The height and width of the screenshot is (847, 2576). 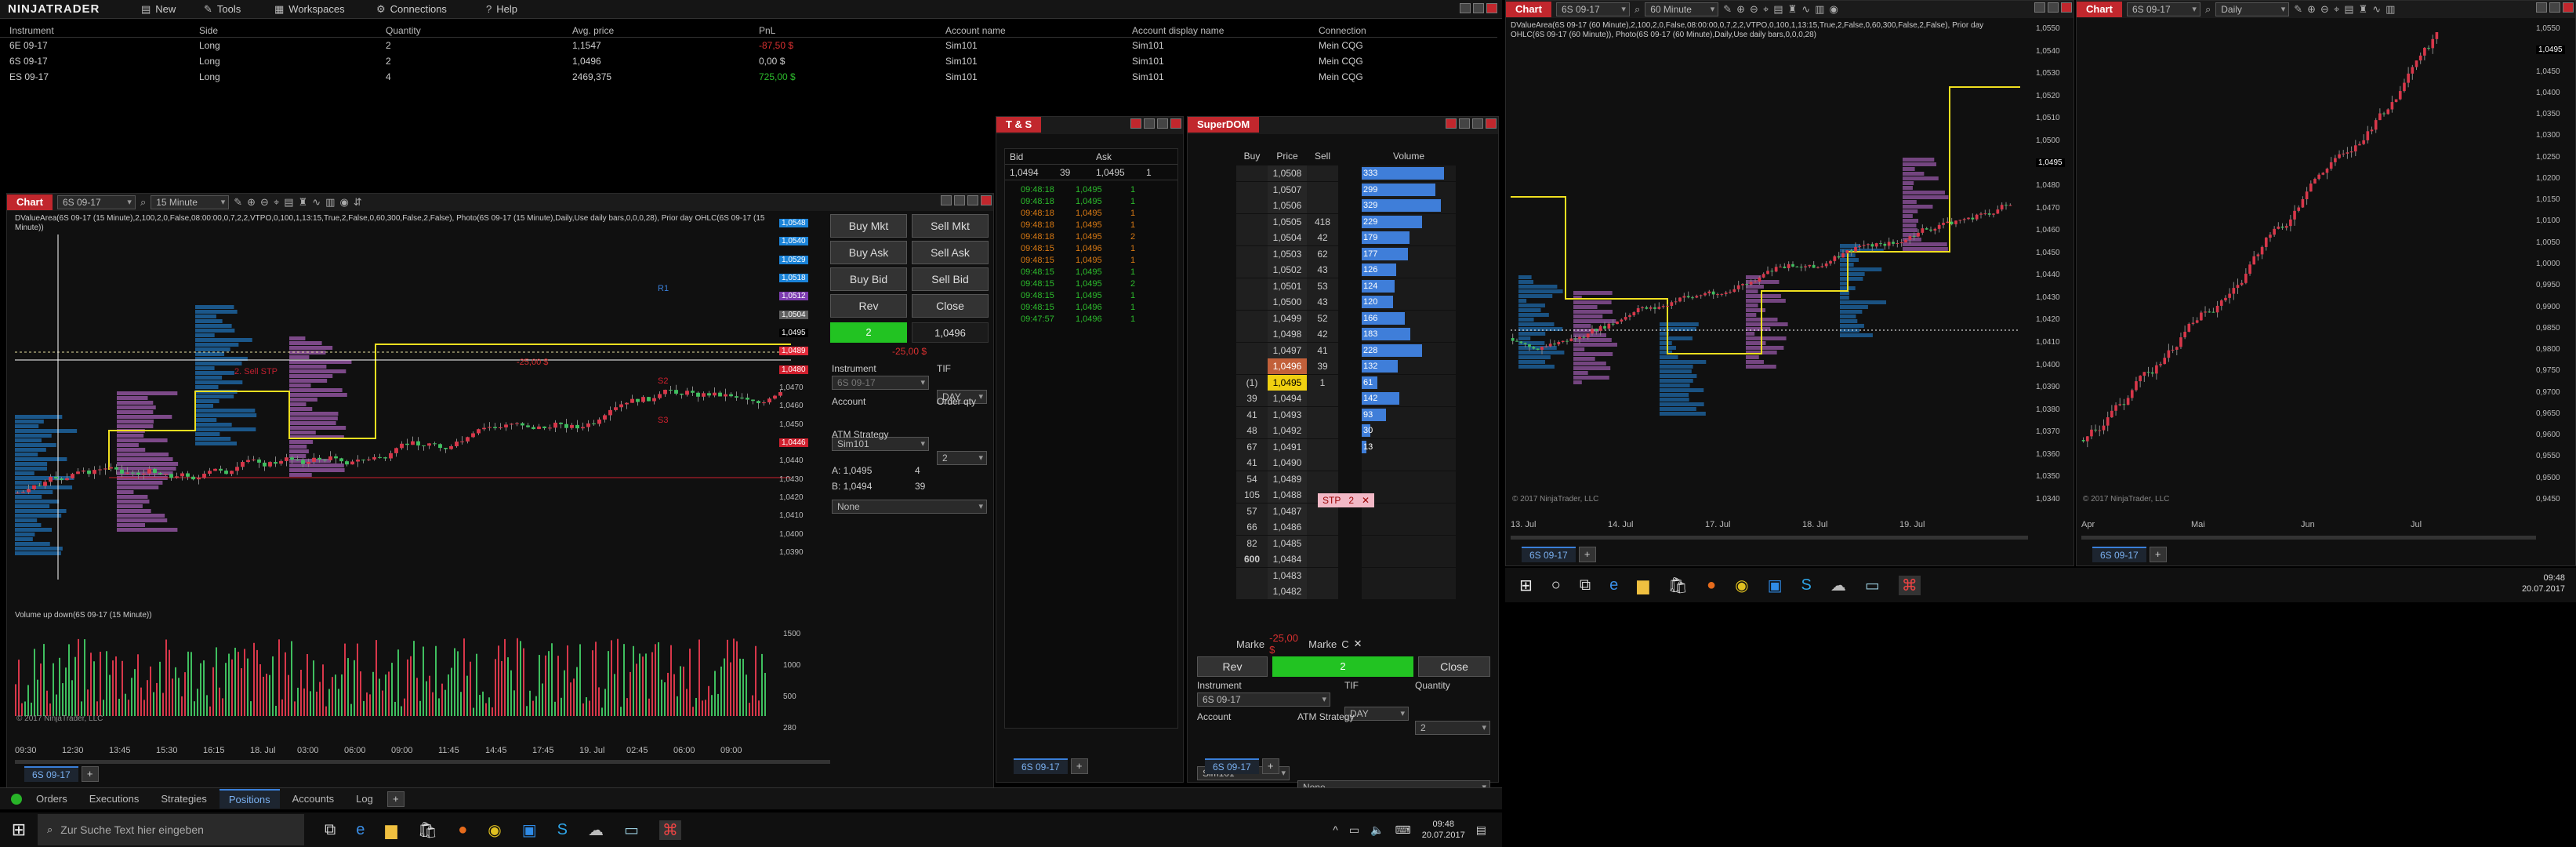 I want to click on reverse-button: Rev, so click(x=869, y=306).